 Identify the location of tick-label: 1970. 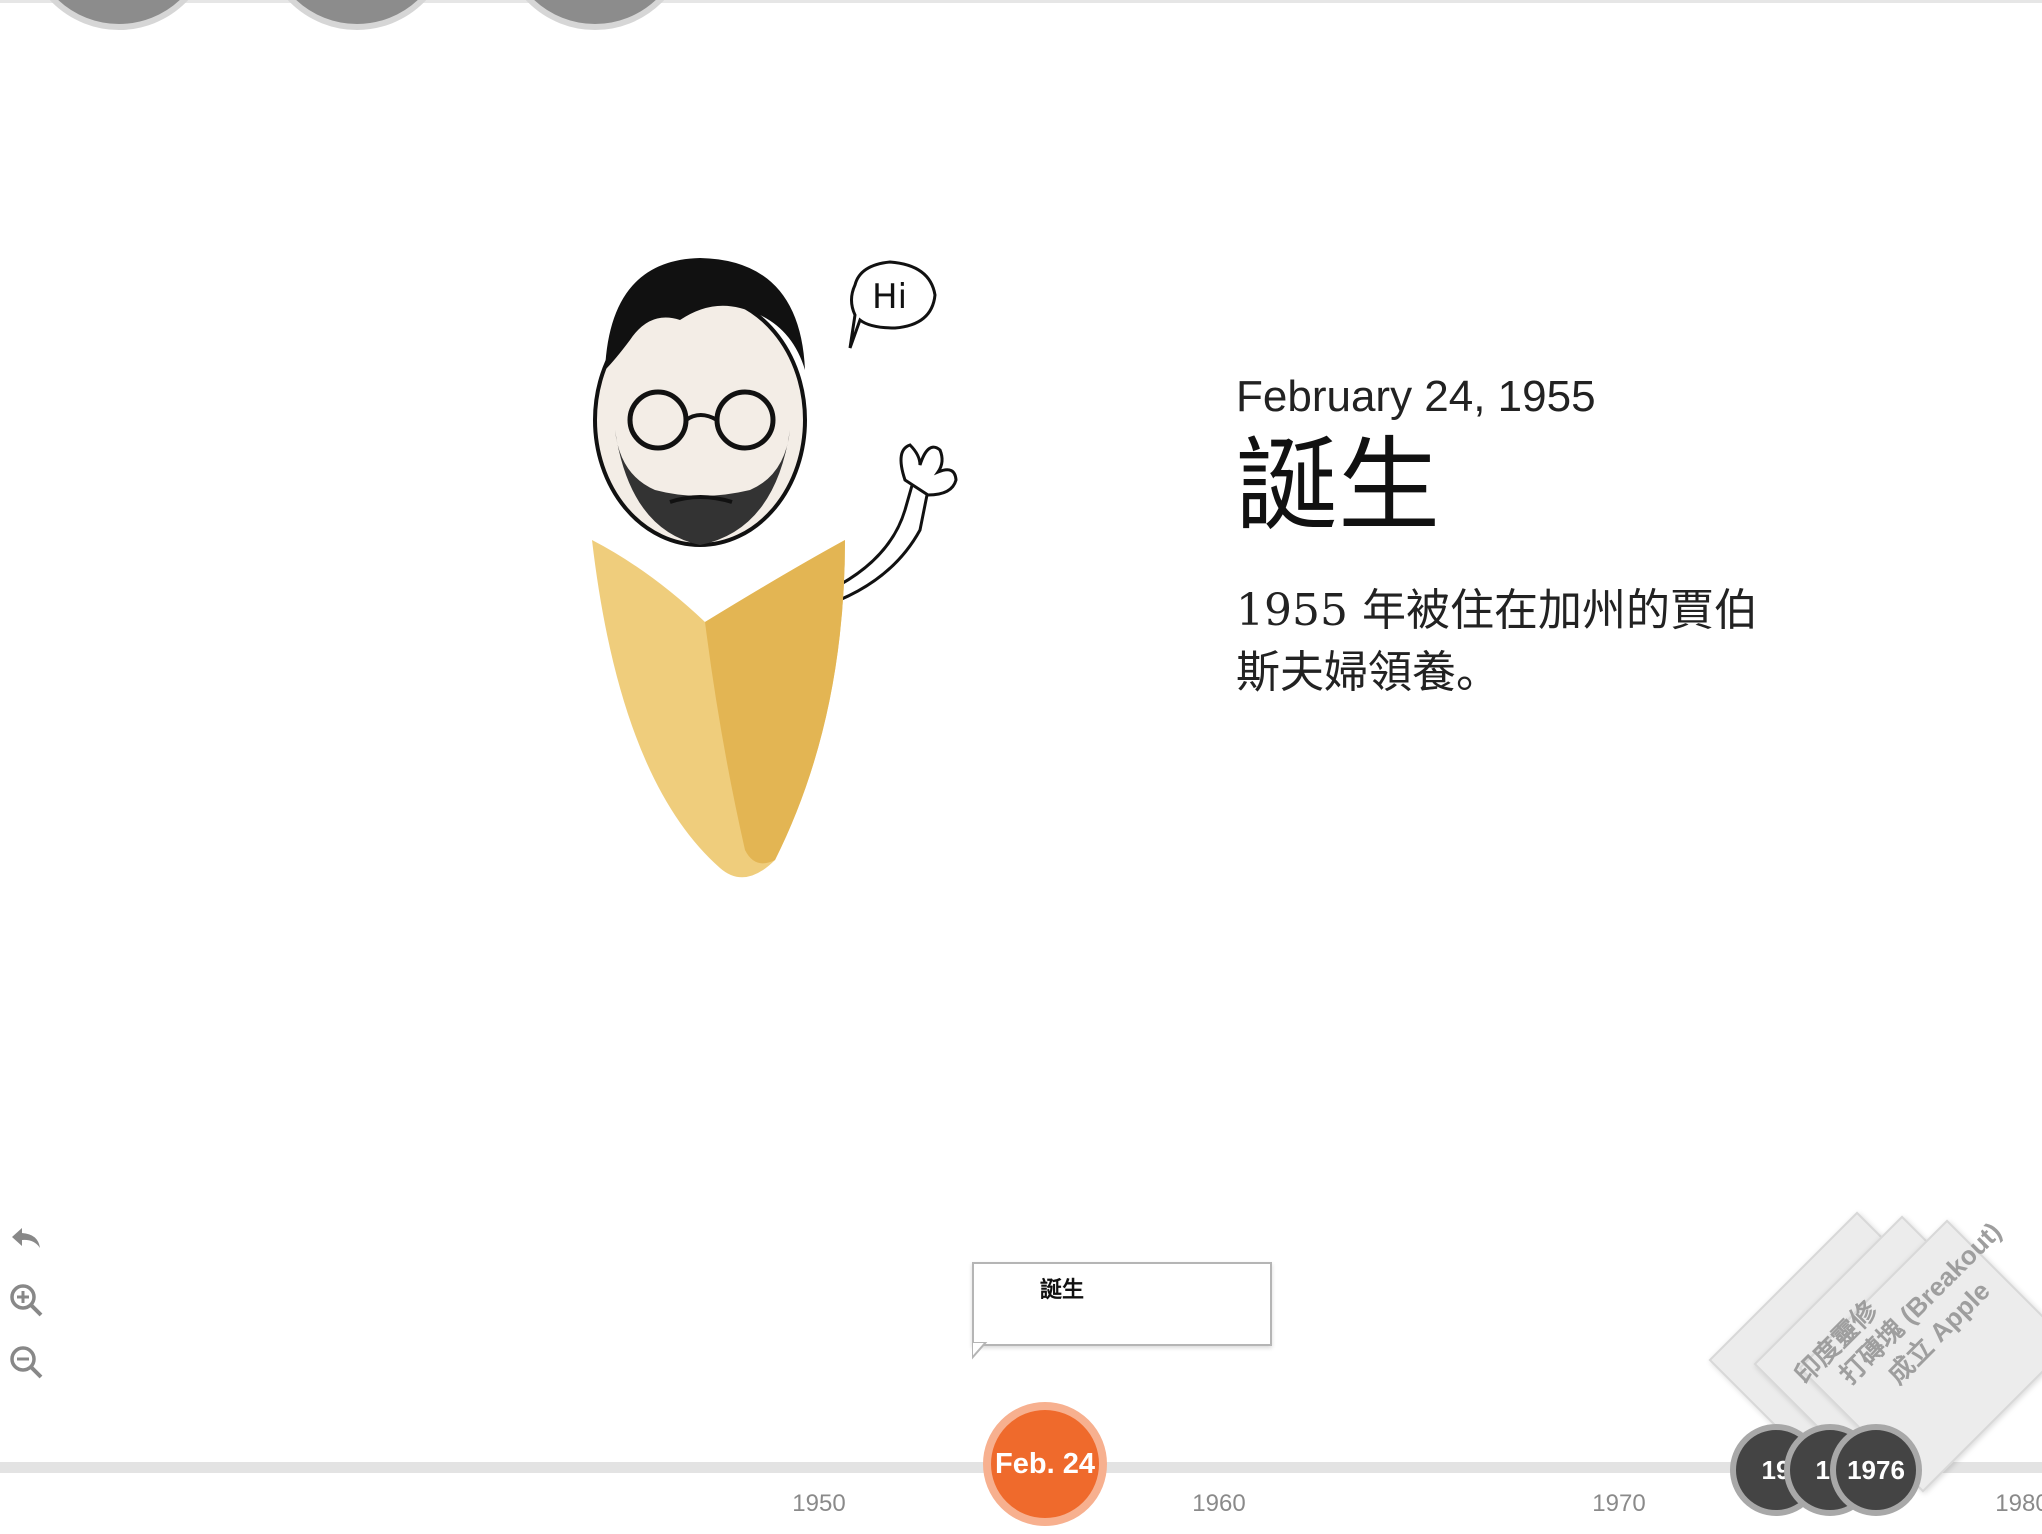
(1619, 1503).